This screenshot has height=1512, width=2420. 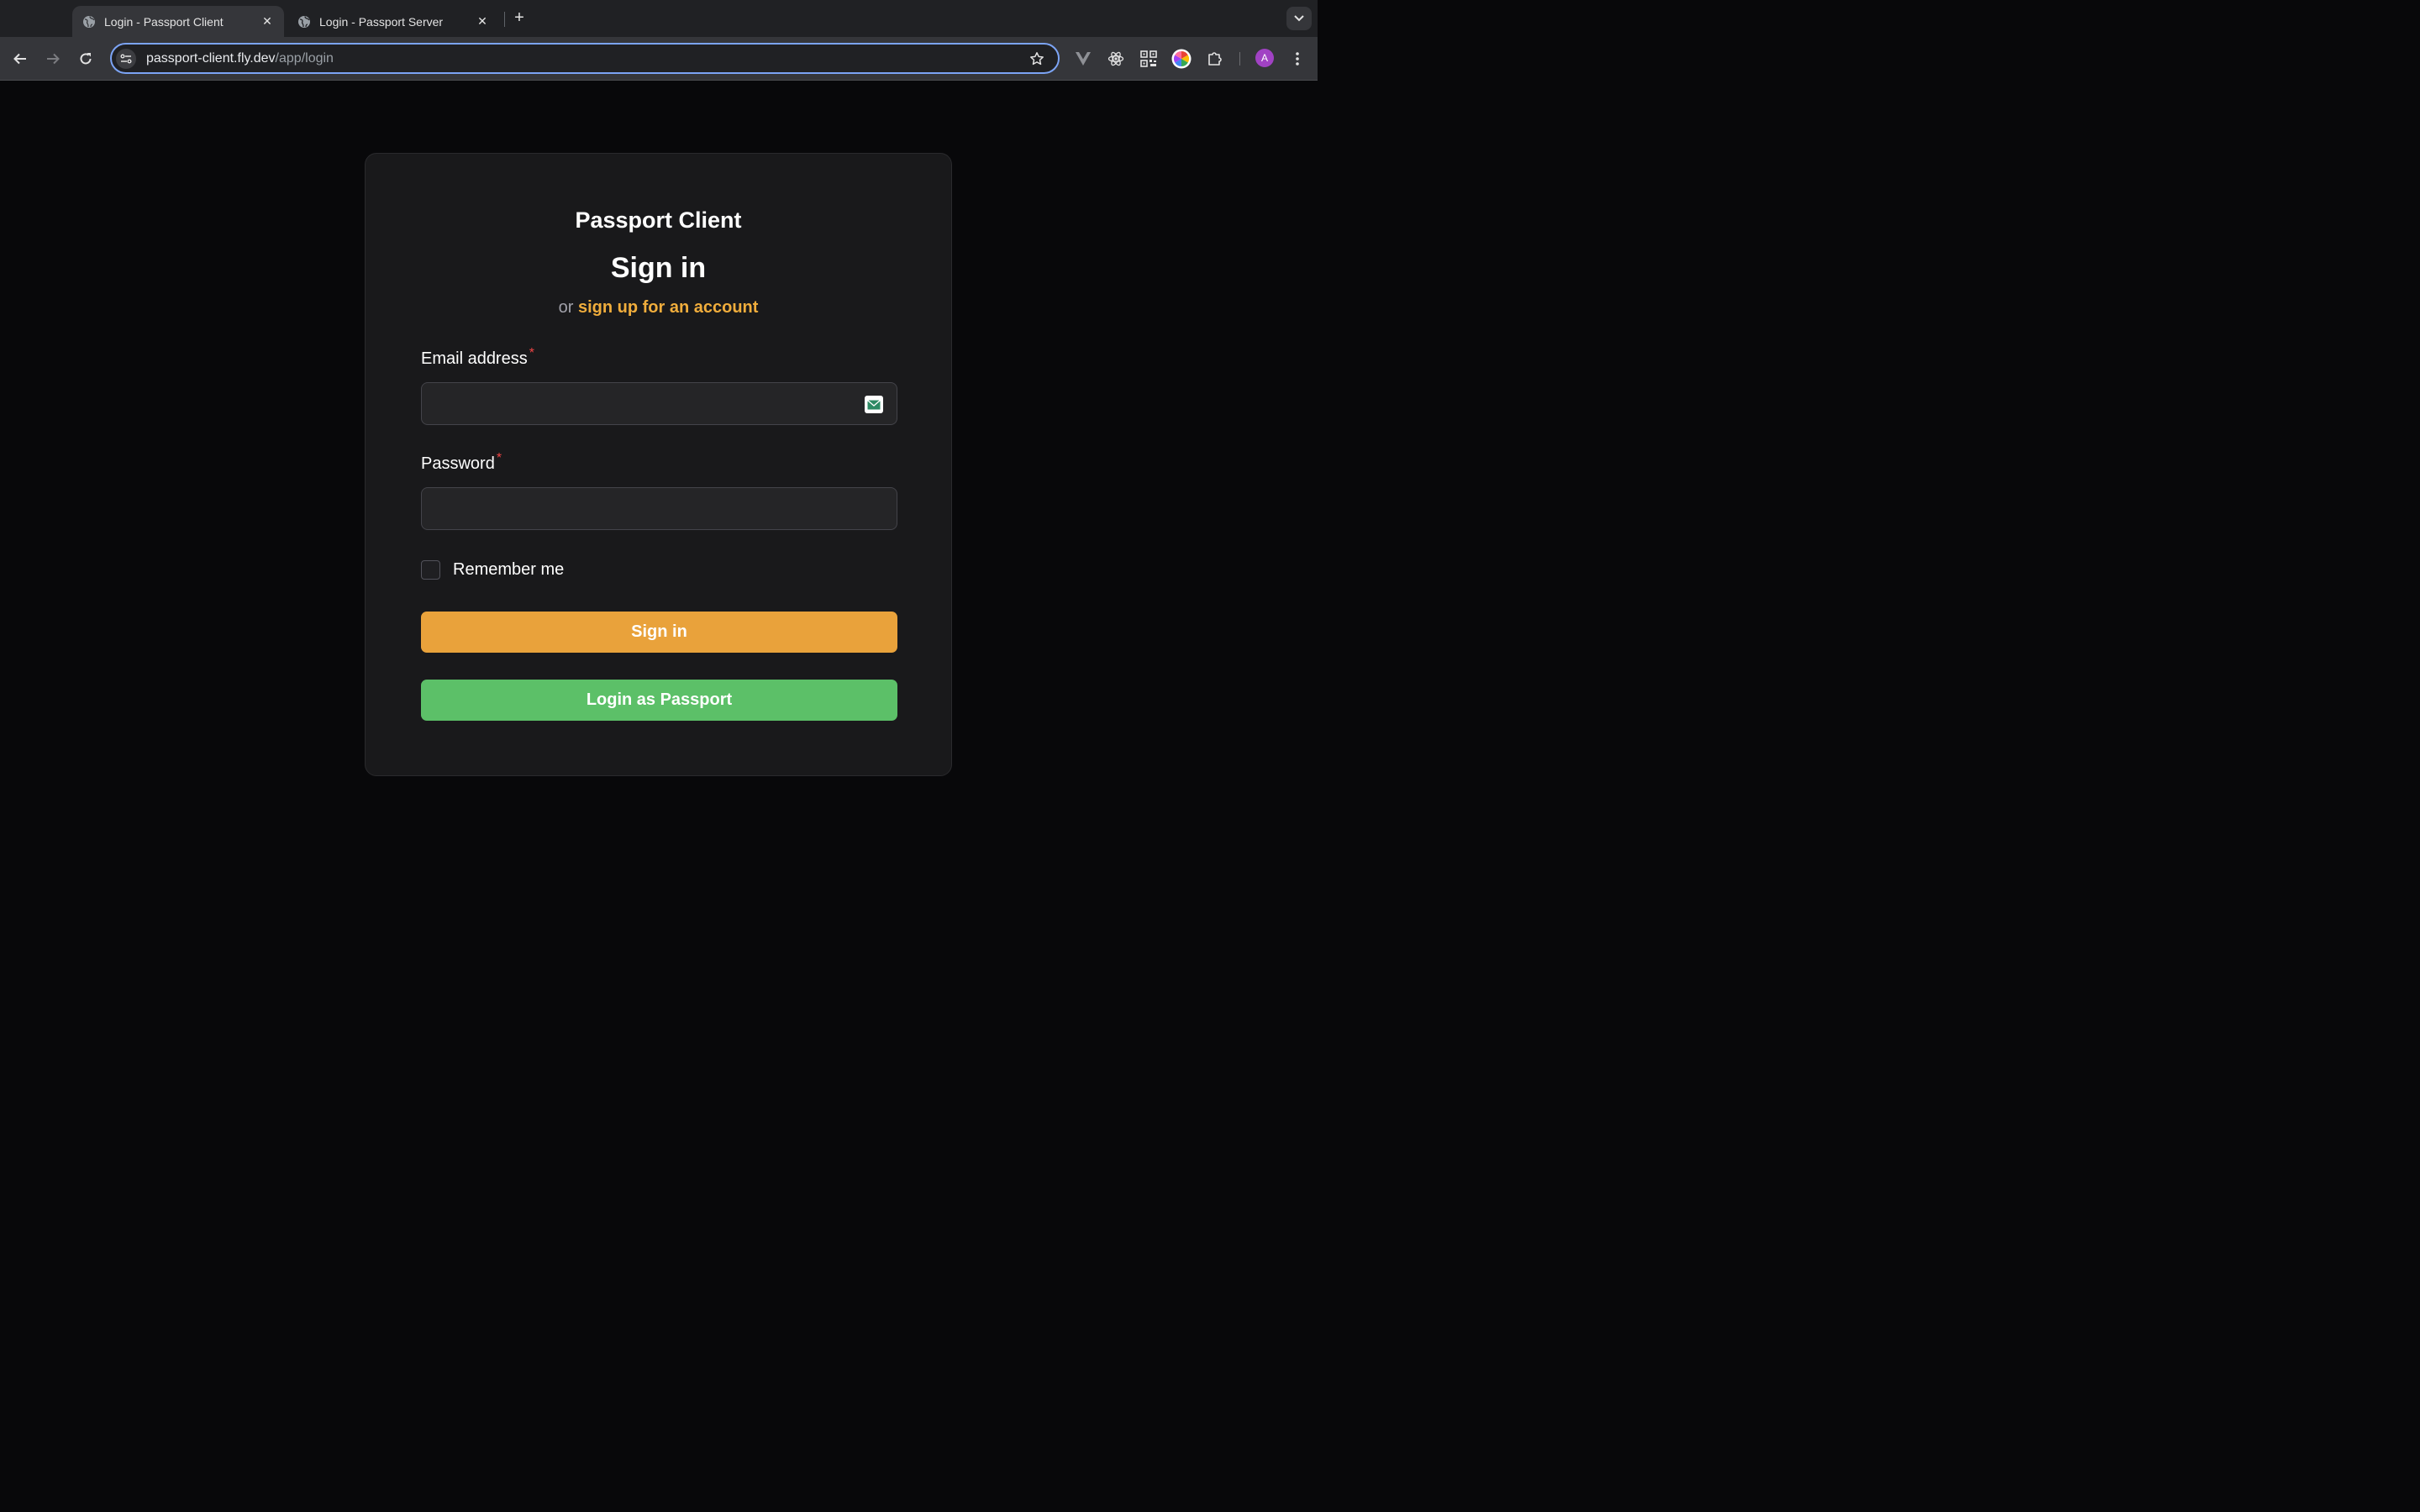 What do you see at coordinates (658, 268) in the screenshot?
I see `page-title: Sign in` at bounding box center [658, 268].